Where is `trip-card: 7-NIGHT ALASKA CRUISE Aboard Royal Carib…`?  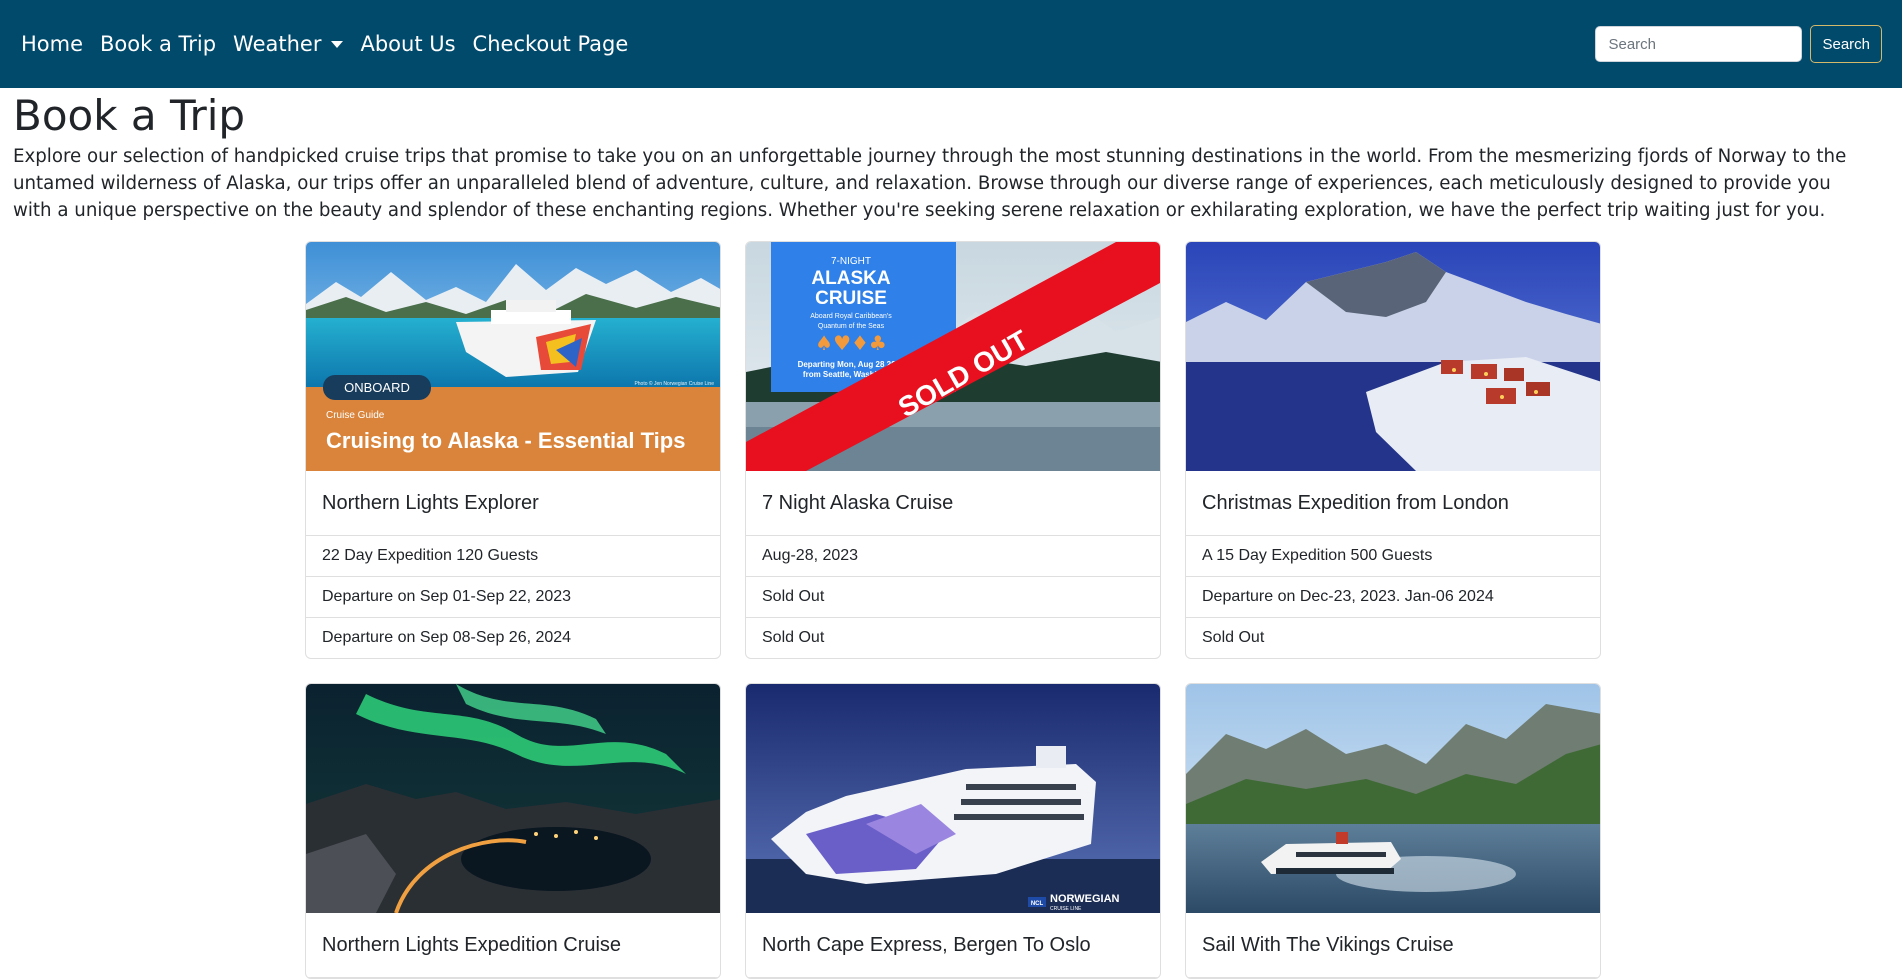 trip-card: 7-NIGHT ALASKA CRUISE Aboard Royal Carib… is located at coordinates (953, 450).